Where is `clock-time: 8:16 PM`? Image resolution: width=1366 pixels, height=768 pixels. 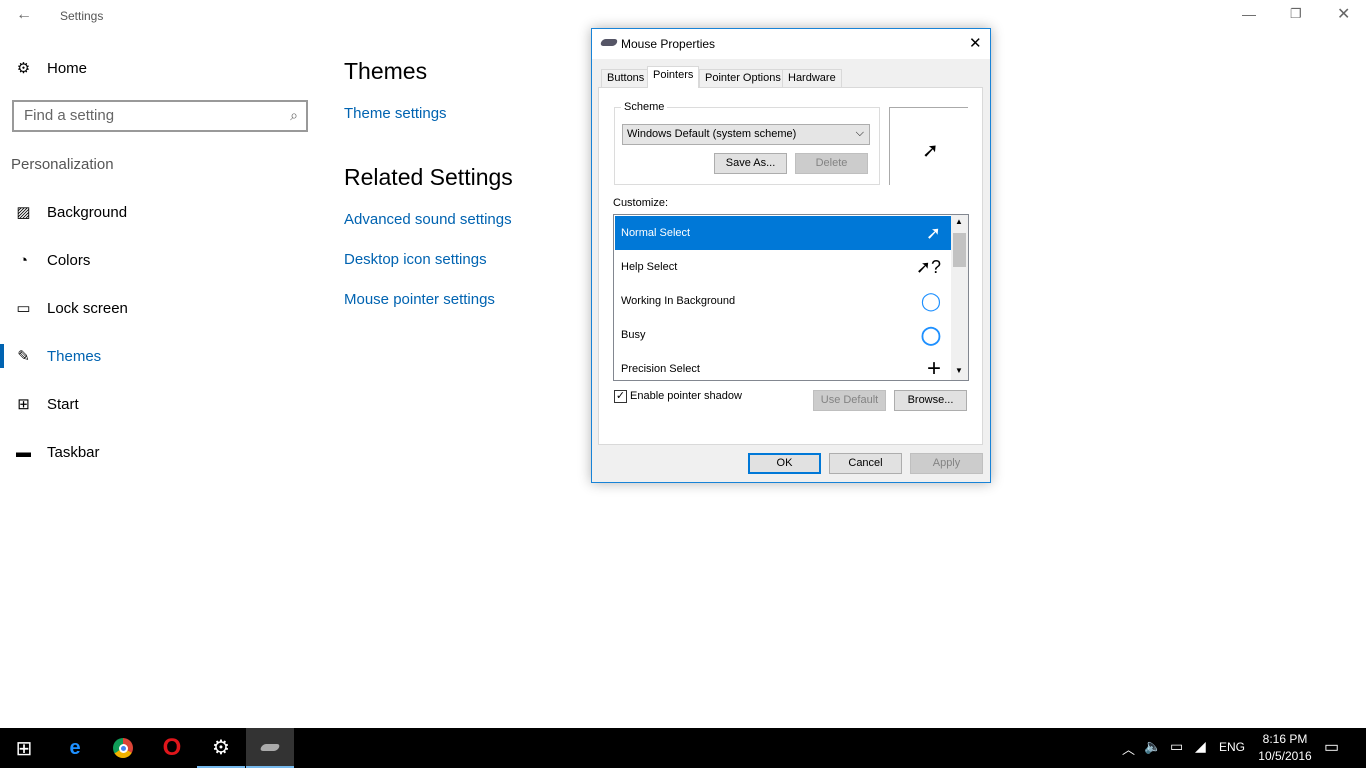
clock-time: 8:16 PM is located at coordinates (1285, 739).